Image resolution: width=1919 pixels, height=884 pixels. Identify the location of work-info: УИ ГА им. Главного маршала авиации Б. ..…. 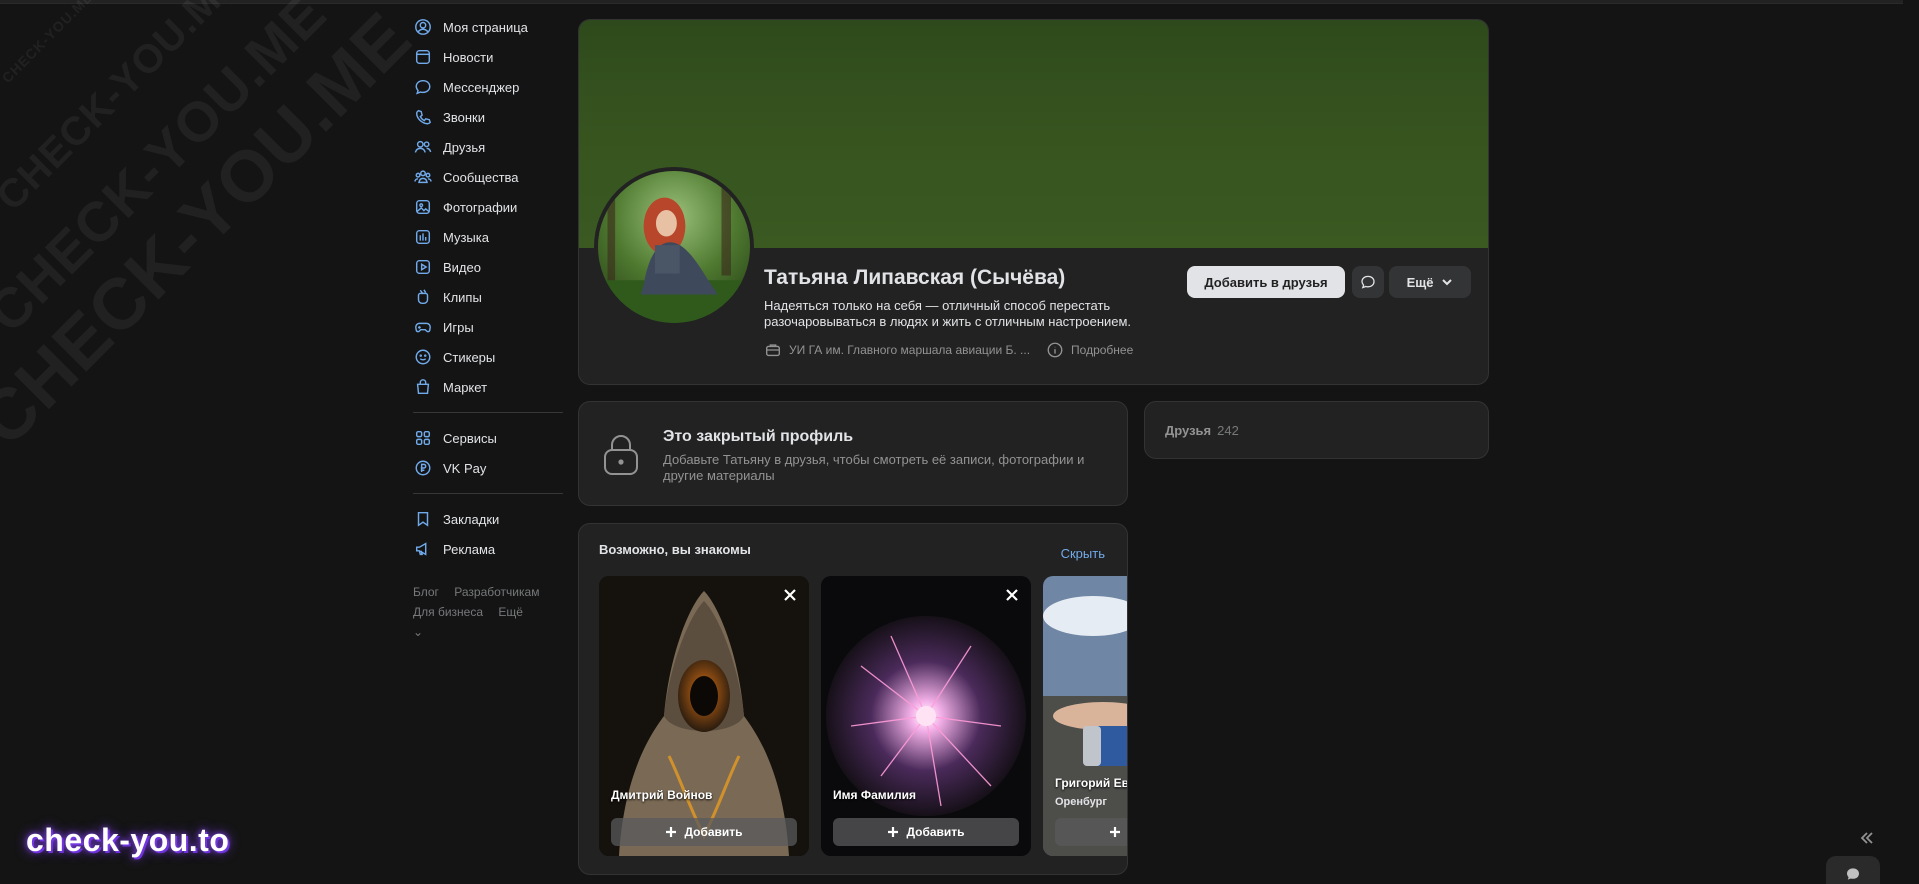
(897, 350).